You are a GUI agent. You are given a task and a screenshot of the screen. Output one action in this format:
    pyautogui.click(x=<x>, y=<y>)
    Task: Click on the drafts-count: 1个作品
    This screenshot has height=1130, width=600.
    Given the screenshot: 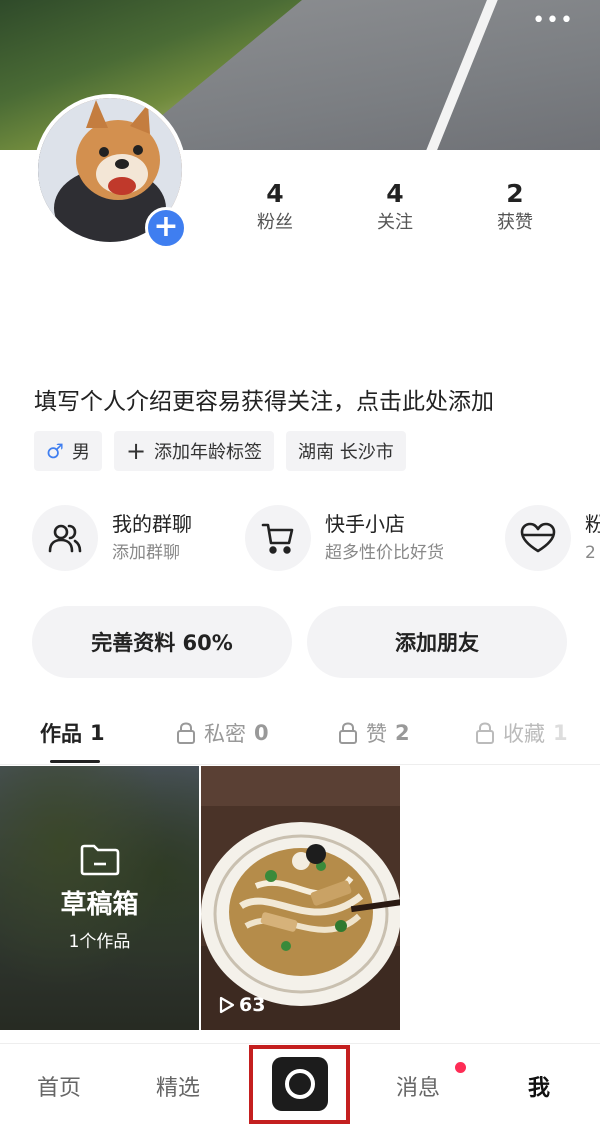 What is the action you would take?
    pyautogui.click(x=99, y=942)
    